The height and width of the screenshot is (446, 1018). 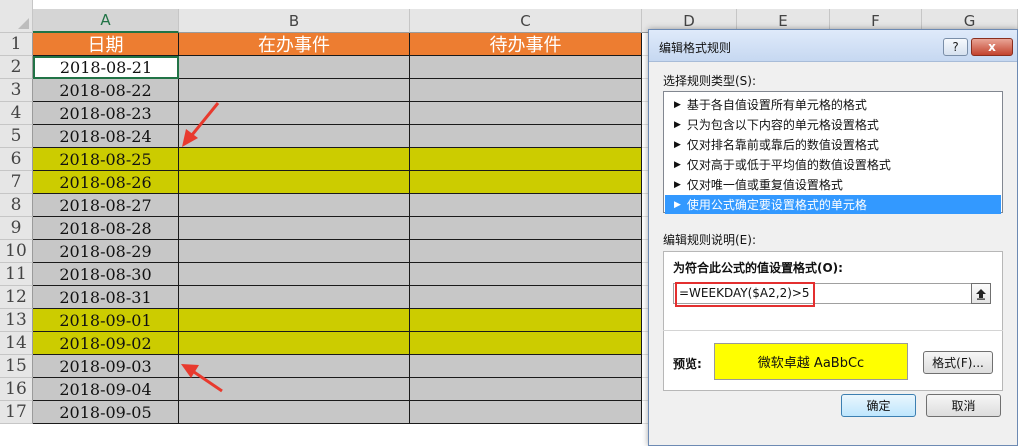 I want to click on column-header-a: A, so click(x=106, y=21).